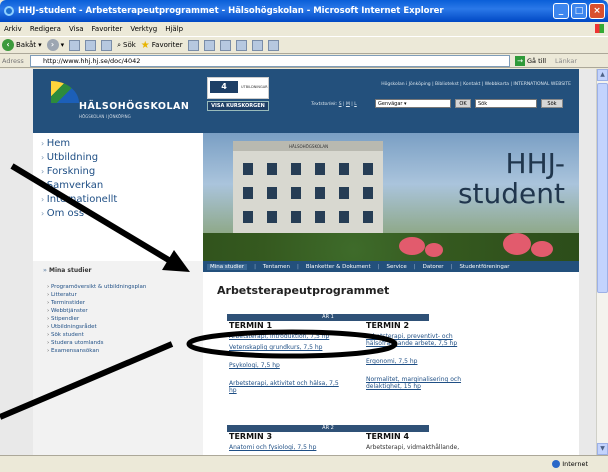 This screenshot has height=472, width=608. Describe the element at coordinates (96, 327) in the screenshot. I see `sidebar-item-utbildningsradet: Utbildningsrådet` at that location.